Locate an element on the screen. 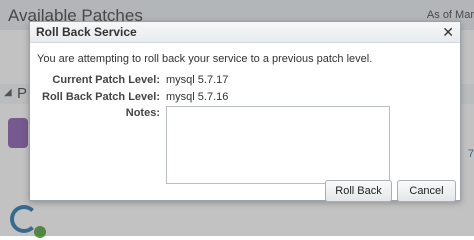 The width and height of the screenshot is (474, 240). dialog-title: Roll Back Service is located at coordinates (86, 32).